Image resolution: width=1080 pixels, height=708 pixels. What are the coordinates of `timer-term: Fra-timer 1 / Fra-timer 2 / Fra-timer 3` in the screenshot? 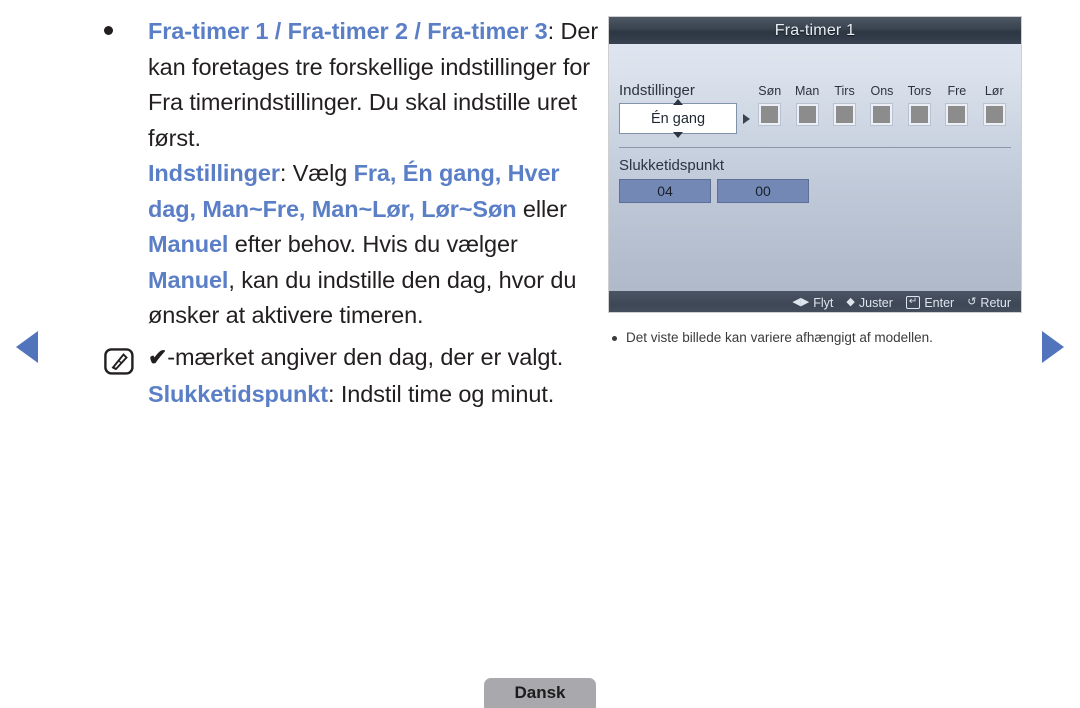 It's located at (348, 31).